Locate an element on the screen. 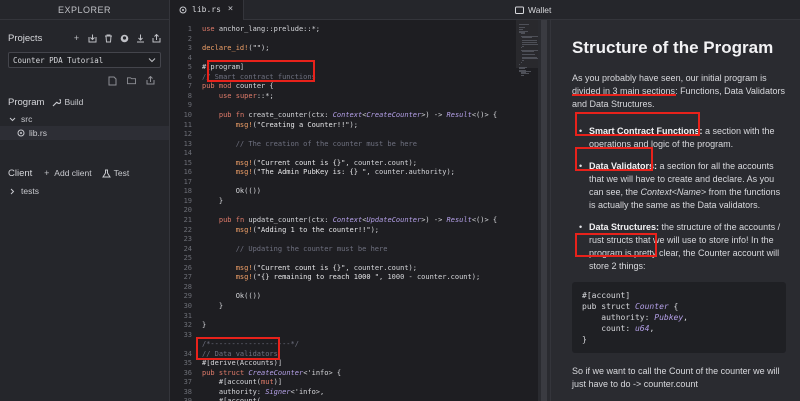  trash-icon is located at coordinates (108, 38).